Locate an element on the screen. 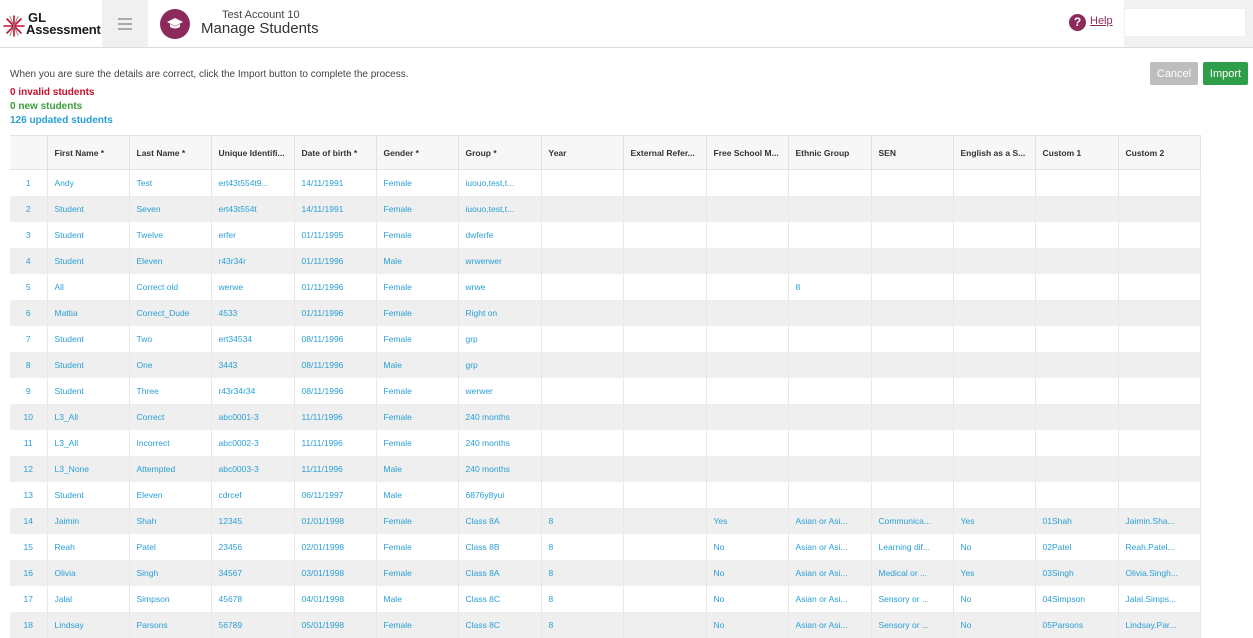 This screenshot has width=1253, height=638. table-cell: Olivia is located at coordinates (88, 572).